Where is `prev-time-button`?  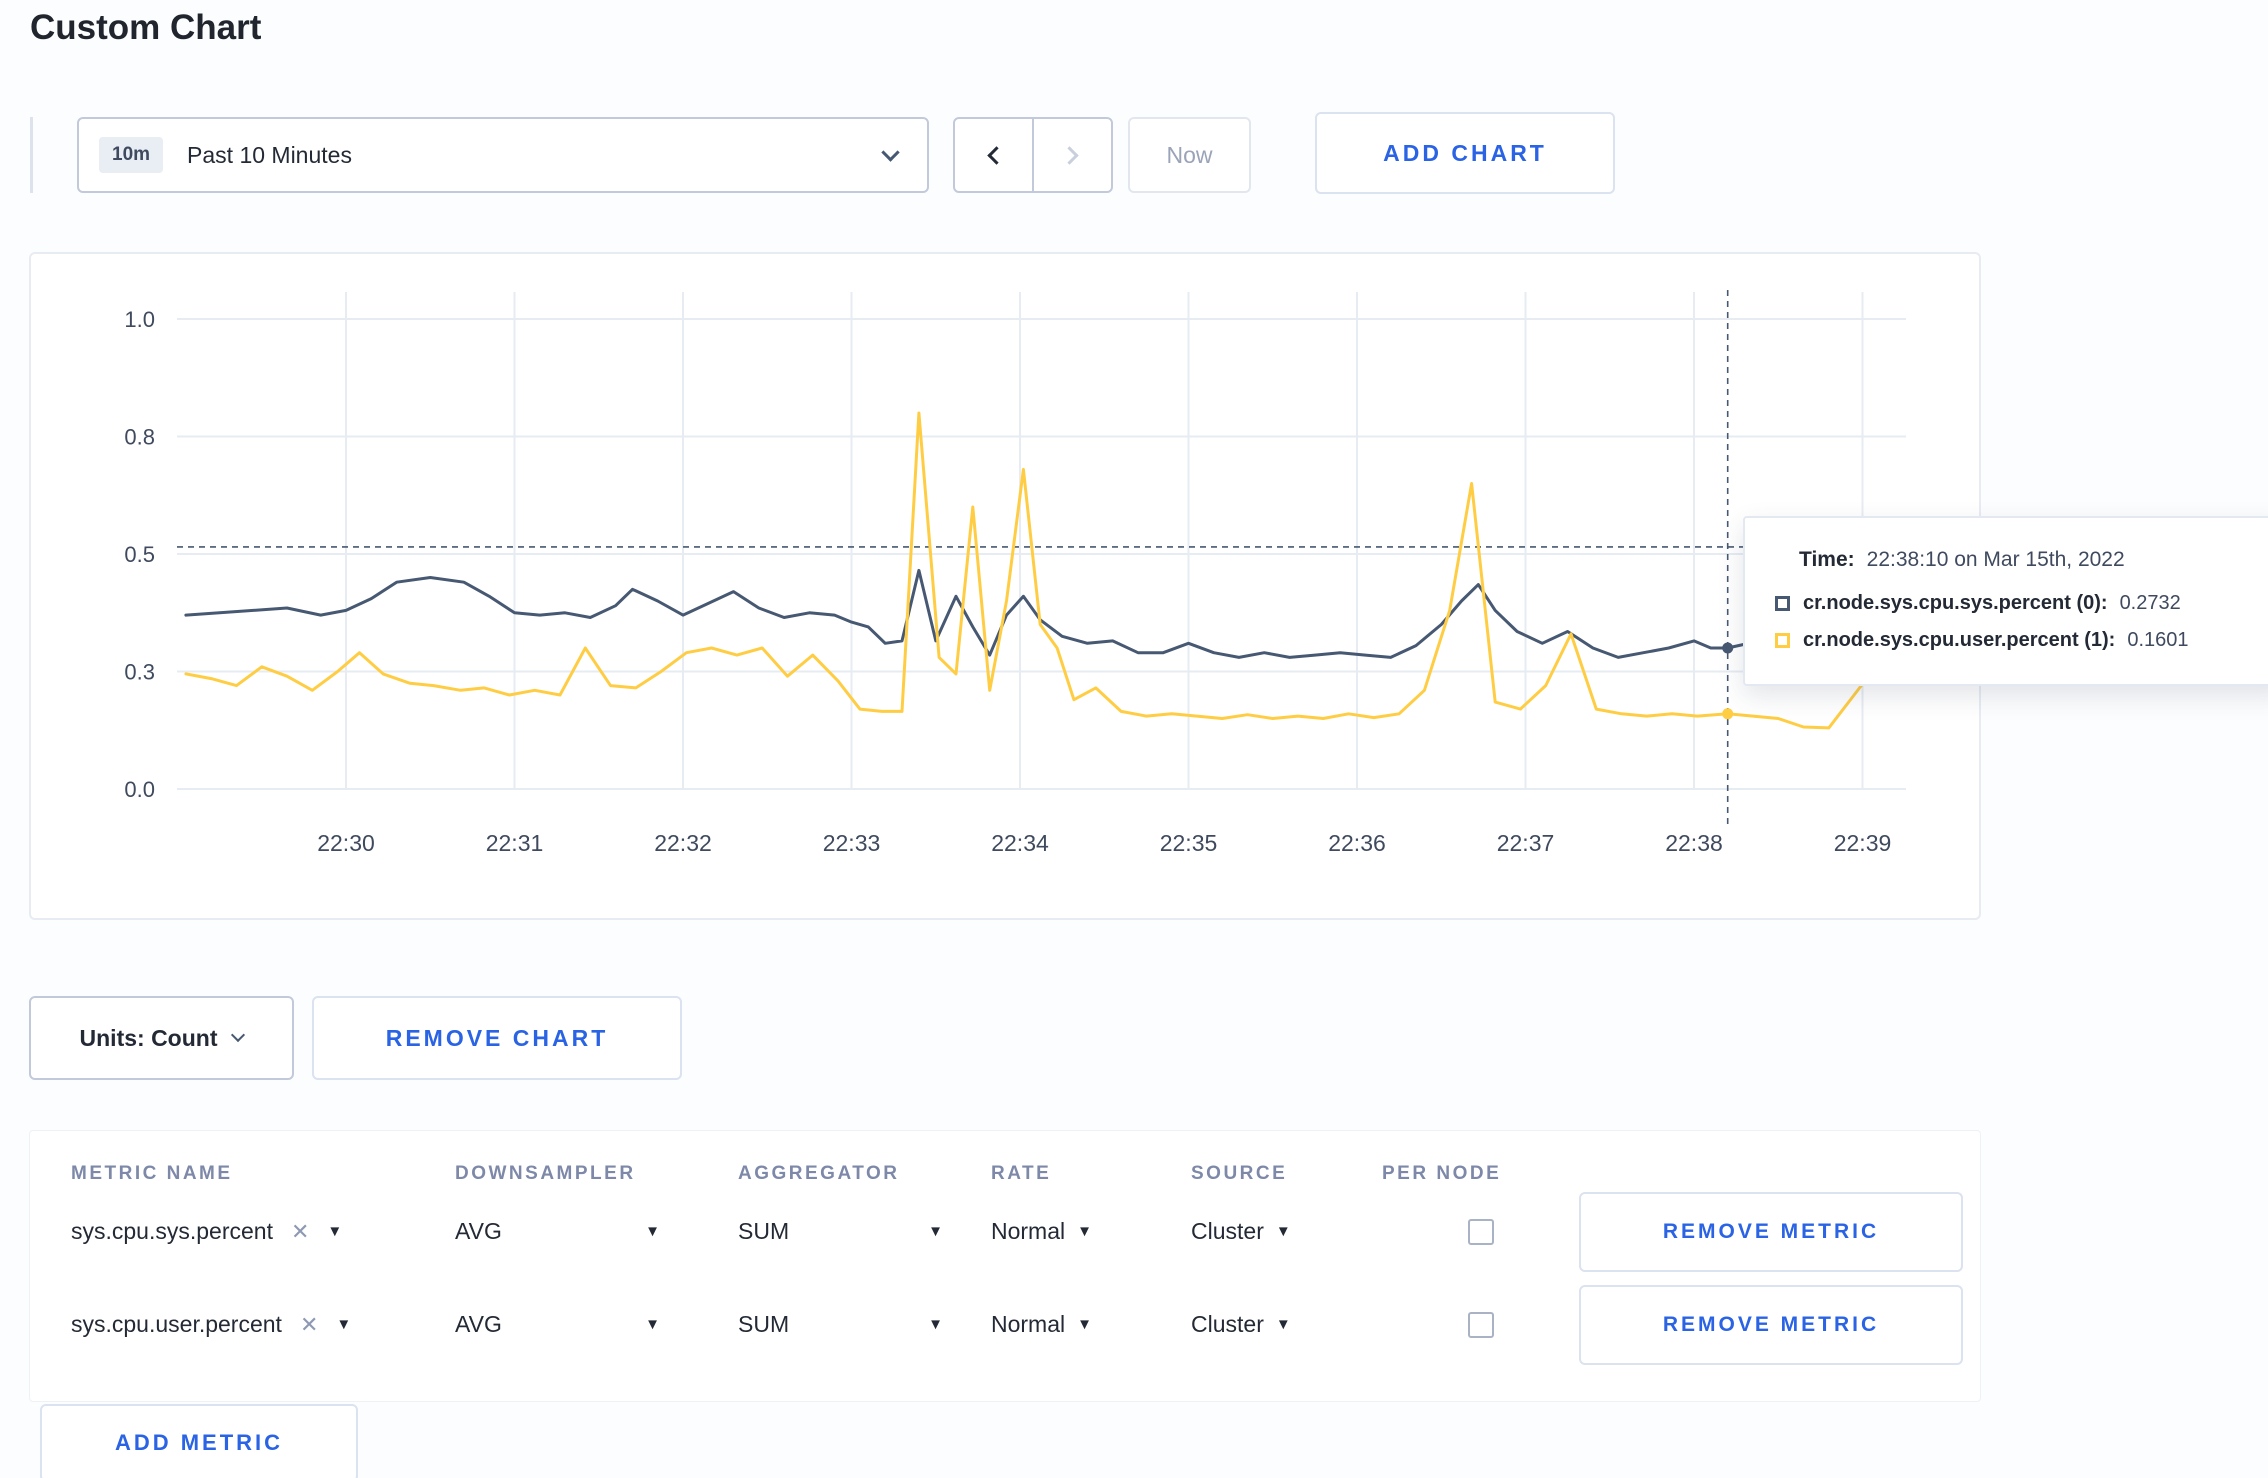 prev-time-button is located at coordinates (993, 155).